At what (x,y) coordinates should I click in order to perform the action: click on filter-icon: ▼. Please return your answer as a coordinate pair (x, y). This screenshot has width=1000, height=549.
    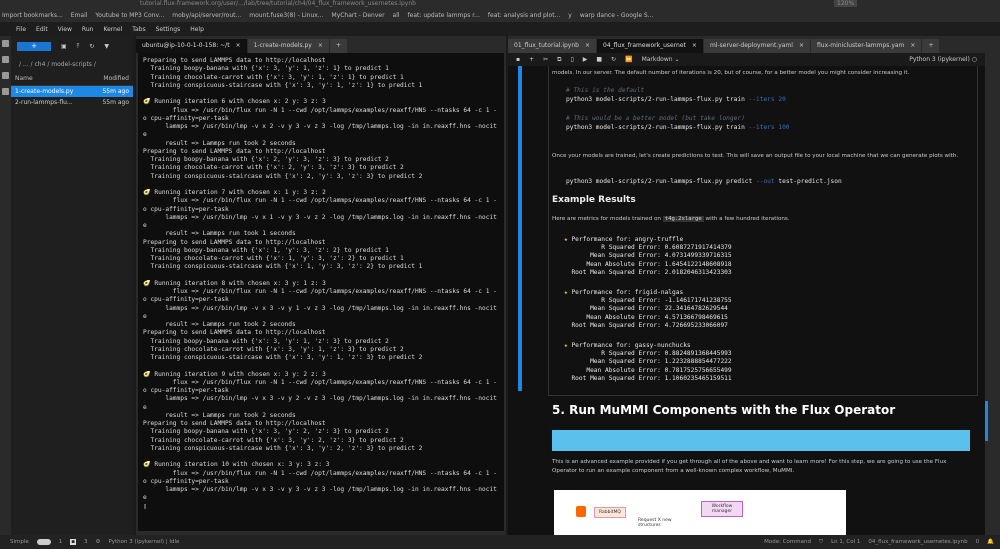
    Looking at the image, I should click on (106, 46).